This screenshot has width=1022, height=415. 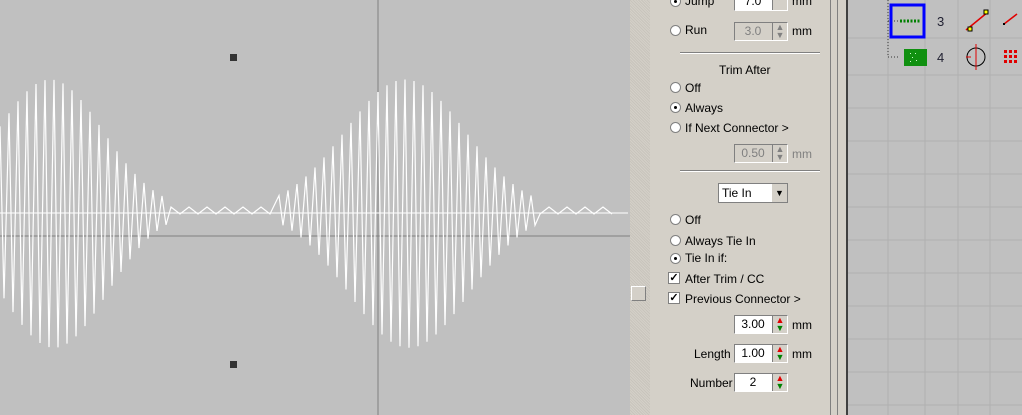 What do you see at coordinates (700, 4) in the screenshot?
I see `jump-label: Jump` at bounding box center [700, 4].